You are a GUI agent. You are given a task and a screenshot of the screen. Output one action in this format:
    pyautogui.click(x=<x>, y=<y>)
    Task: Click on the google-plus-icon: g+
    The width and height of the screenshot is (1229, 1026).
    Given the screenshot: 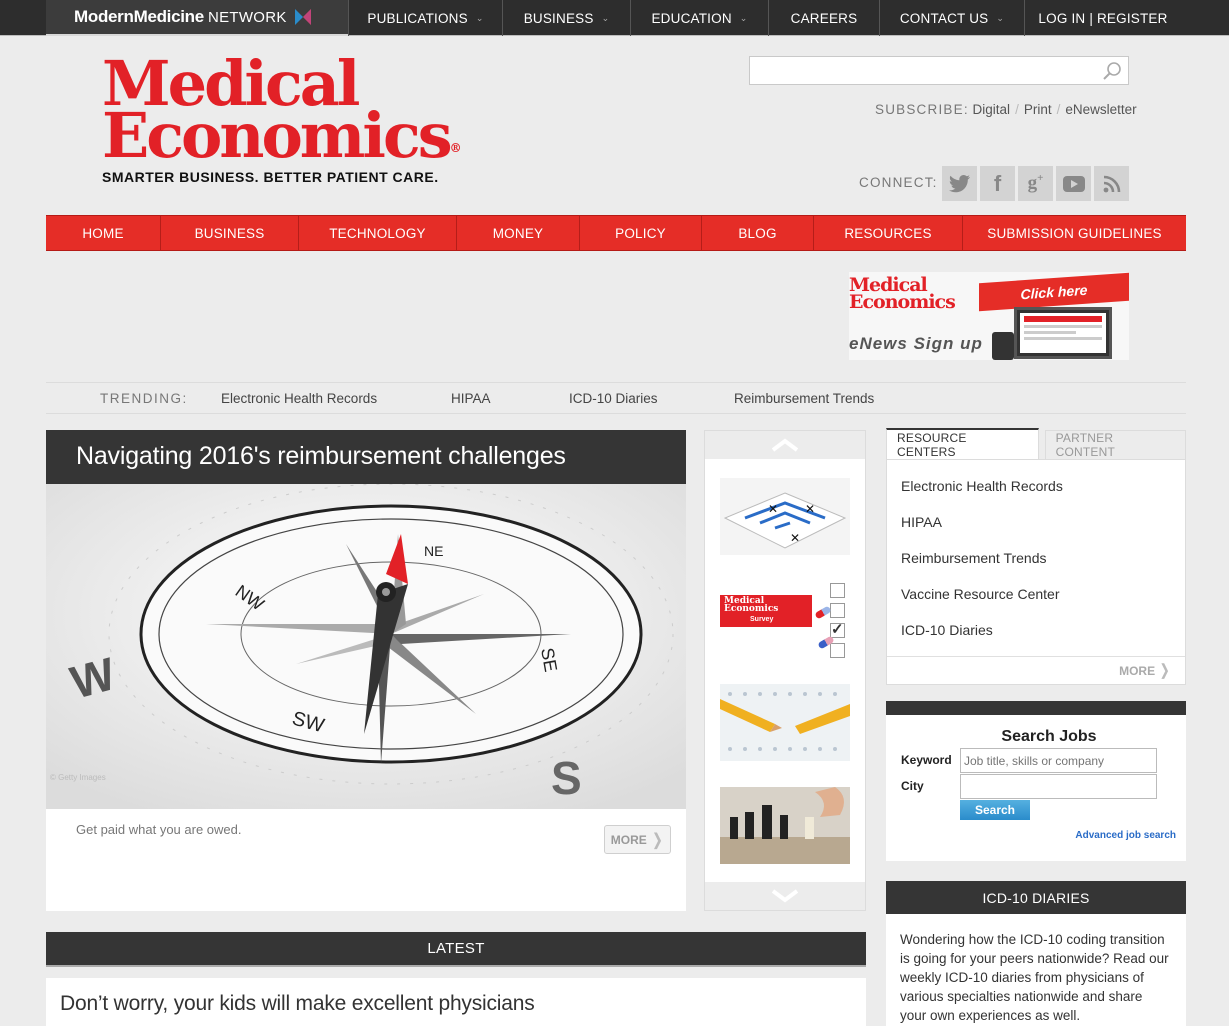 What is the action you would take?
    pyautogui.click(x=1035, y=183)
    